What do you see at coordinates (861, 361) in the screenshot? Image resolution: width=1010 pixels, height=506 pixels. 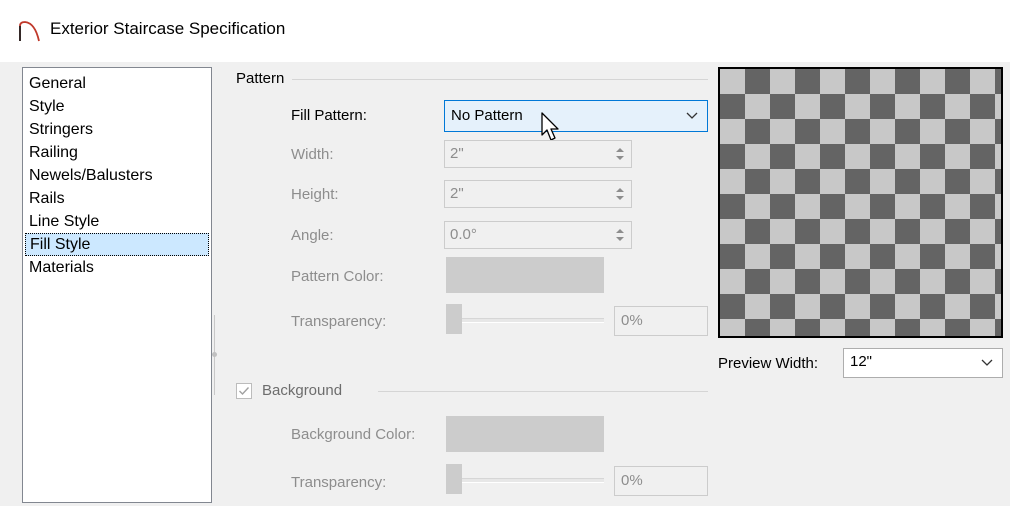 I see `preview-width-value: 12"` at bounding box center [861, 361].